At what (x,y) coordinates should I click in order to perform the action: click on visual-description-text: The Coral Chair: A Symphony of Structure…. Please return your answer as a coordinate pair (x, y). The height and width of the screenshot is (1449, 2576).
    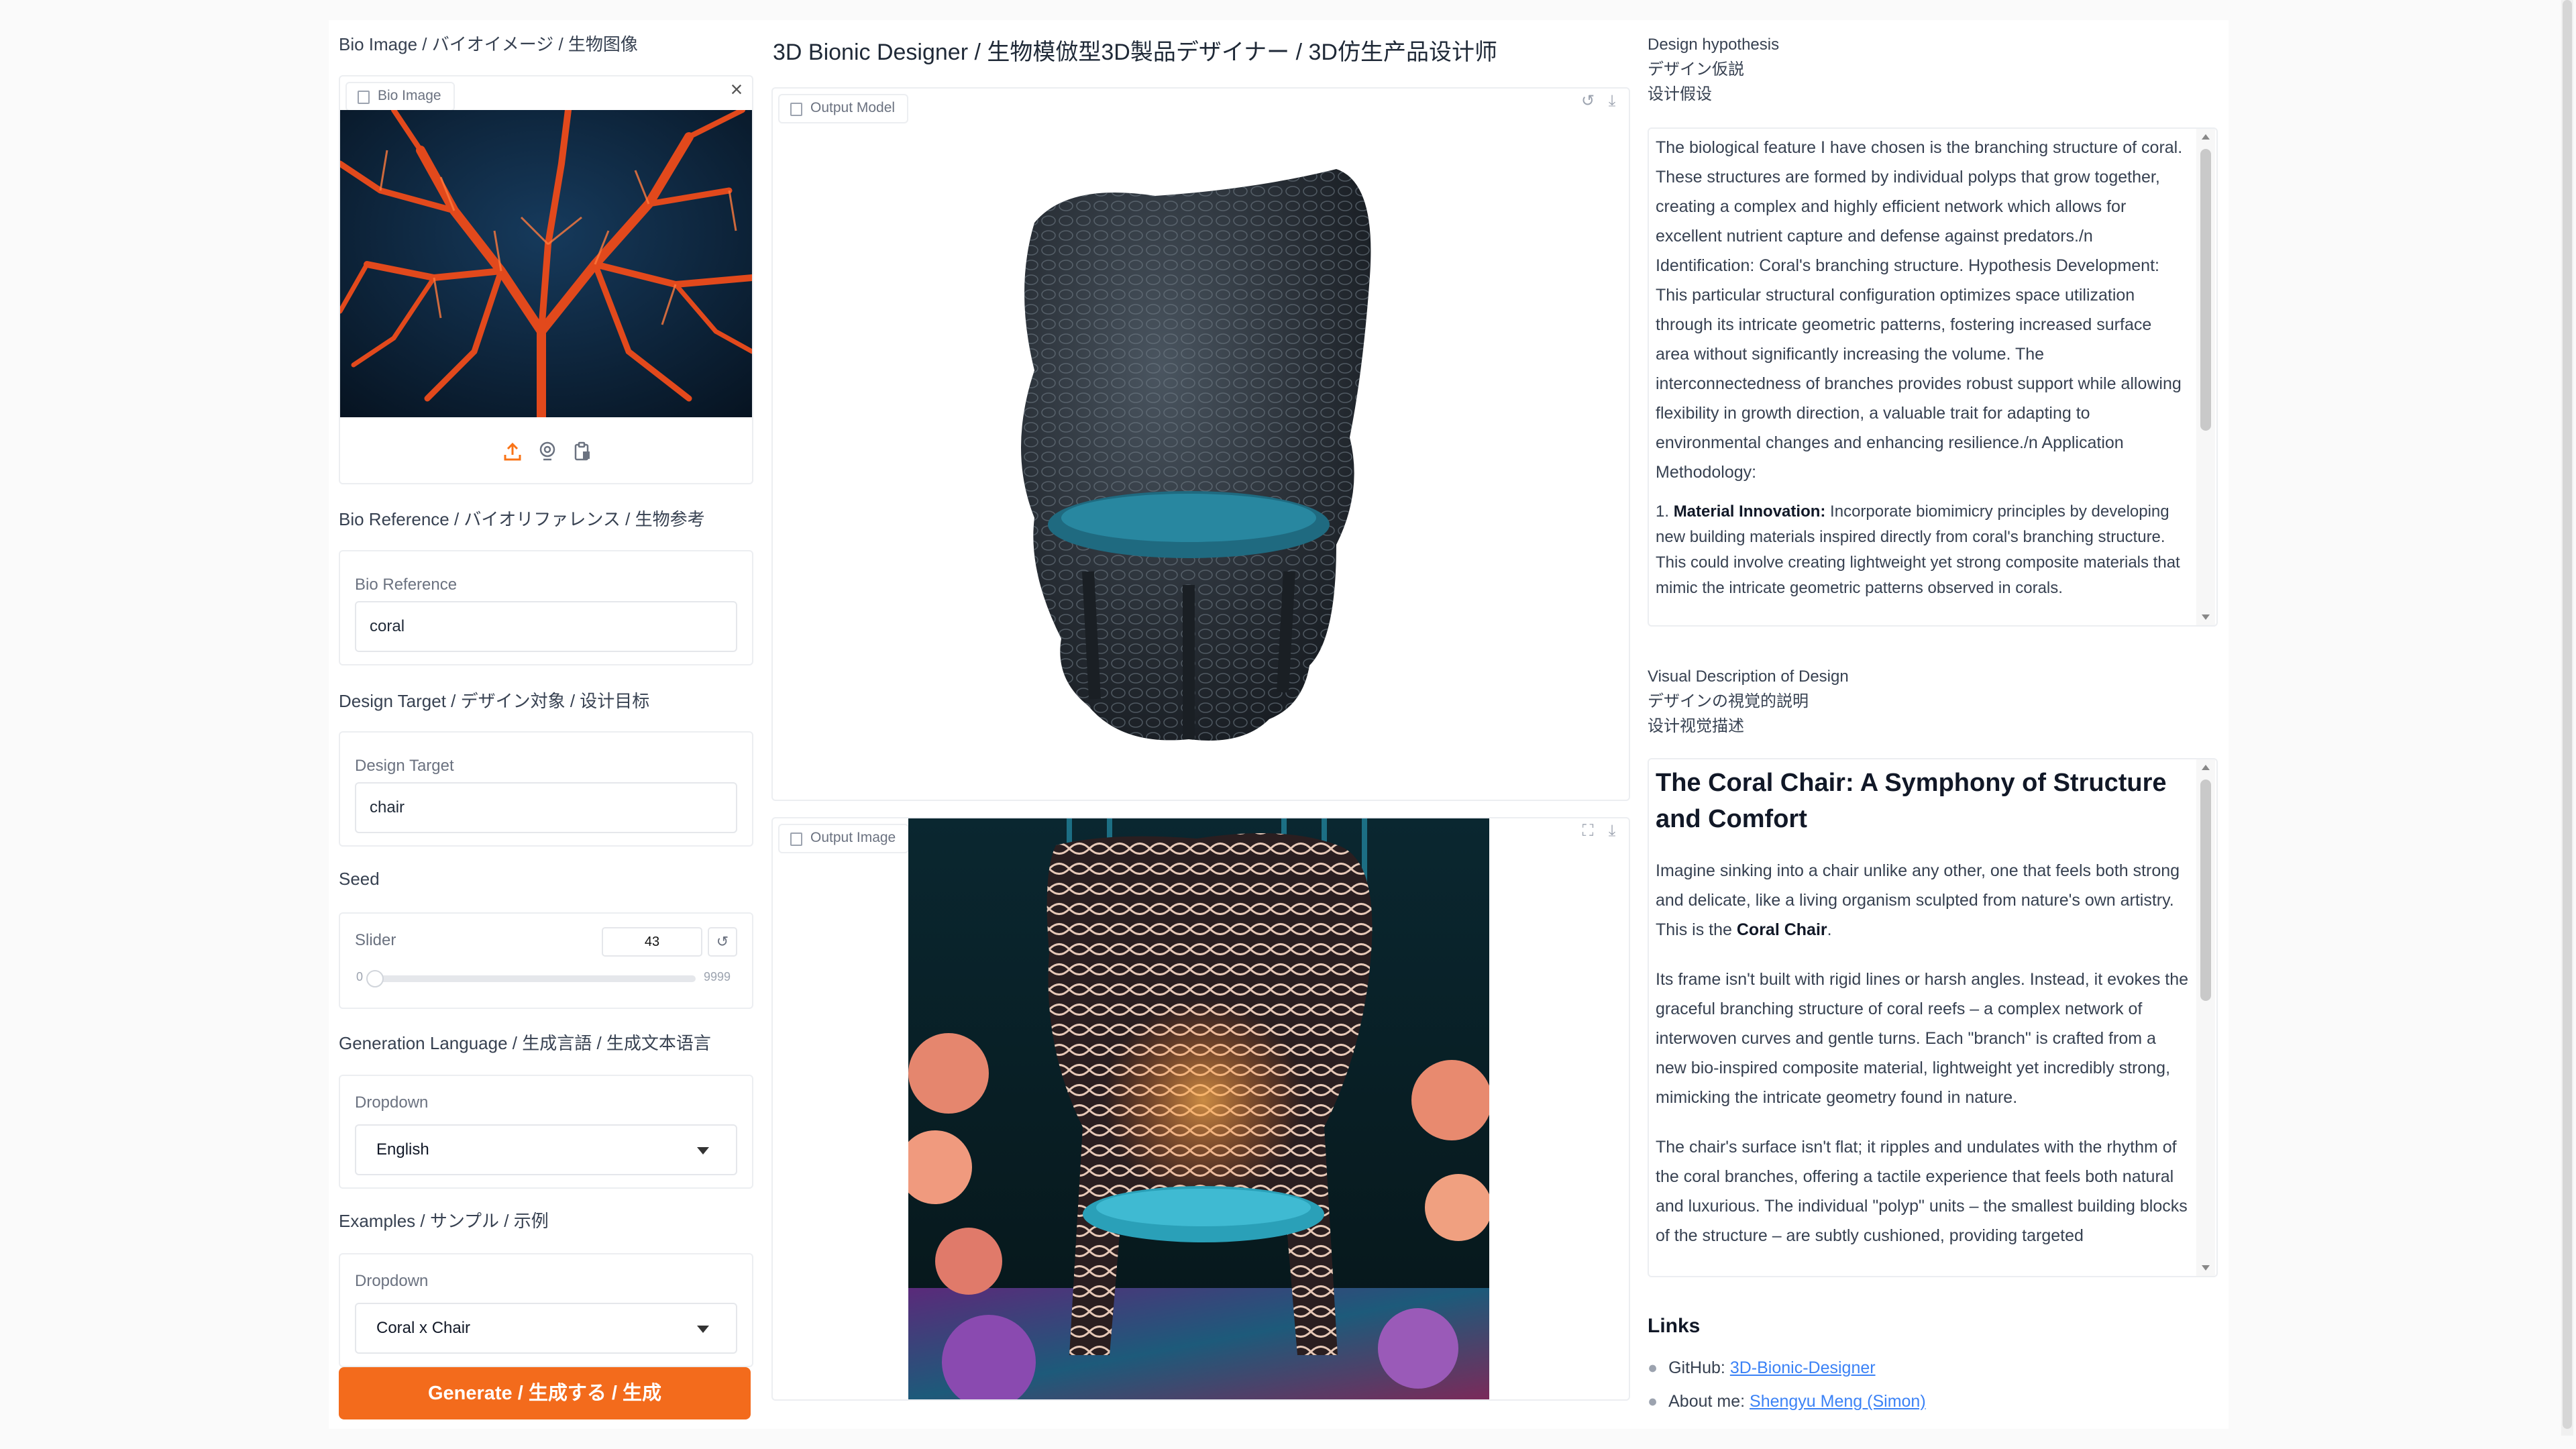
    Looking at the image, I should click on (1923, 1018).